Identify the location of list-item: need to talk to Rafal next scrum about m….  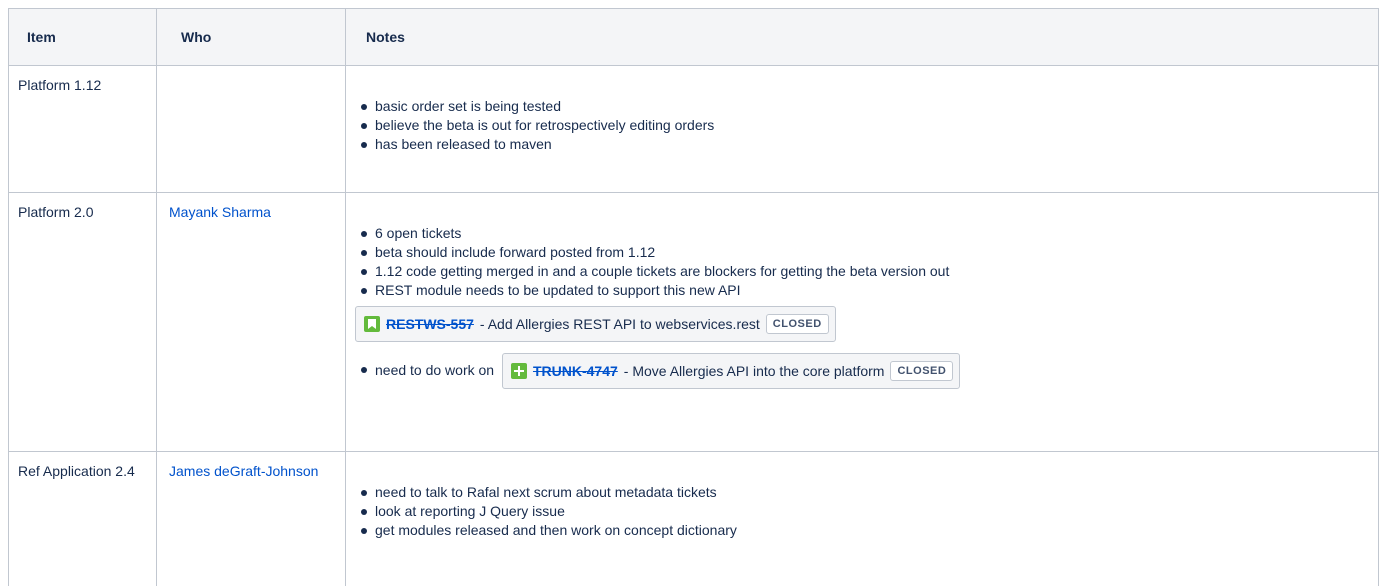
(865, 492).